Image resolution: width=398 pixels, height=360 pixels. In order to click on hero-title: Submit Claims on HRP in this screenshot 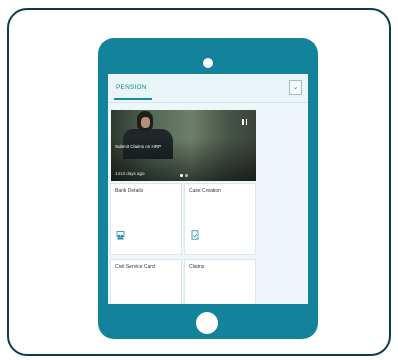, I will do `click(138, 146)`.